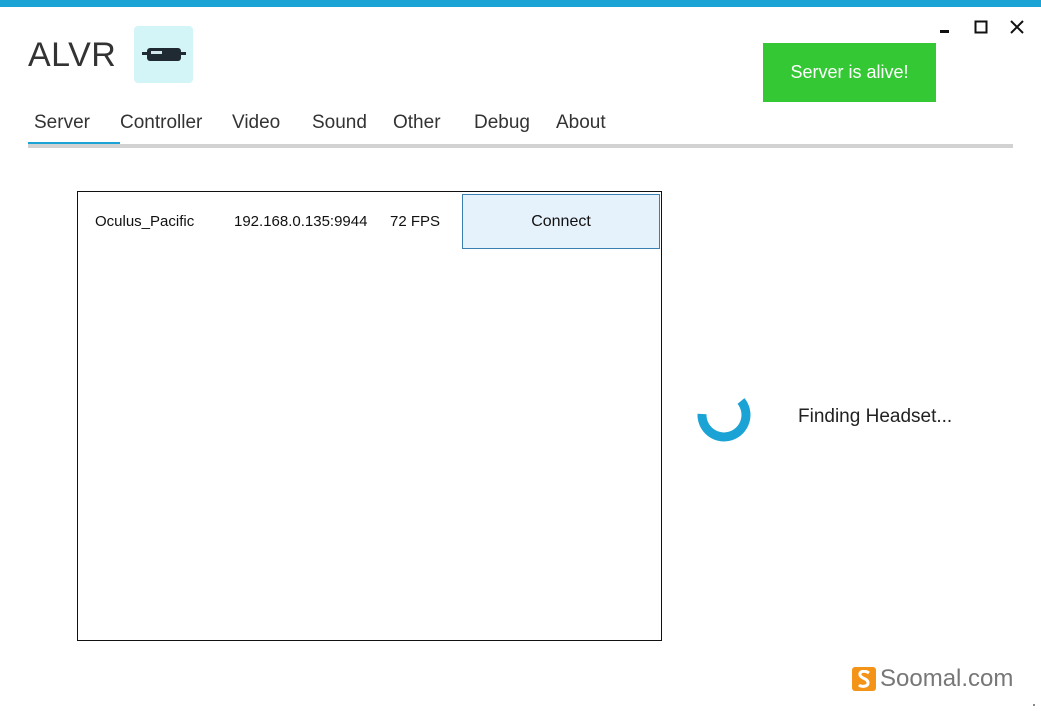 The width and height of the screenshot is (1041, 711). What do you see at coordinates (415, 221) in the screenshot?
I see `device-fps: 72 FPS` at bounding box center [415, 221].